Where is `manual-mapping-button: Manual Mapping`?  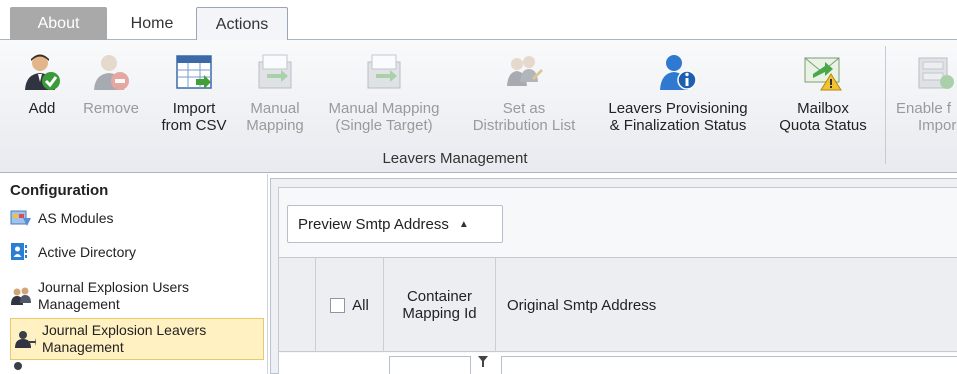
manual-mapping-button: Manual Mapping is located at coordinates (275, 94).